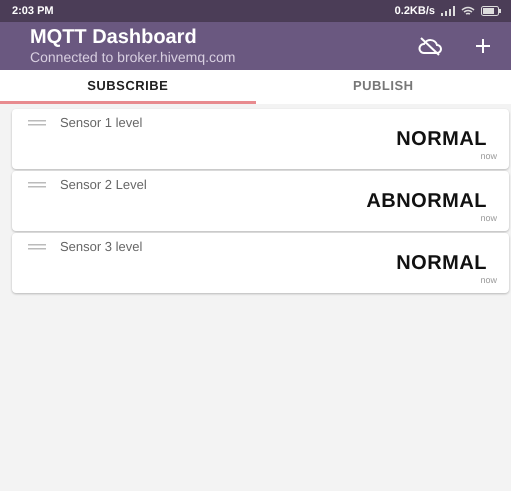 Image resolution: width=511 pixels, height=491 pixels. I want to click on sensor-name: Sensor 3 level, so click(101, 246).